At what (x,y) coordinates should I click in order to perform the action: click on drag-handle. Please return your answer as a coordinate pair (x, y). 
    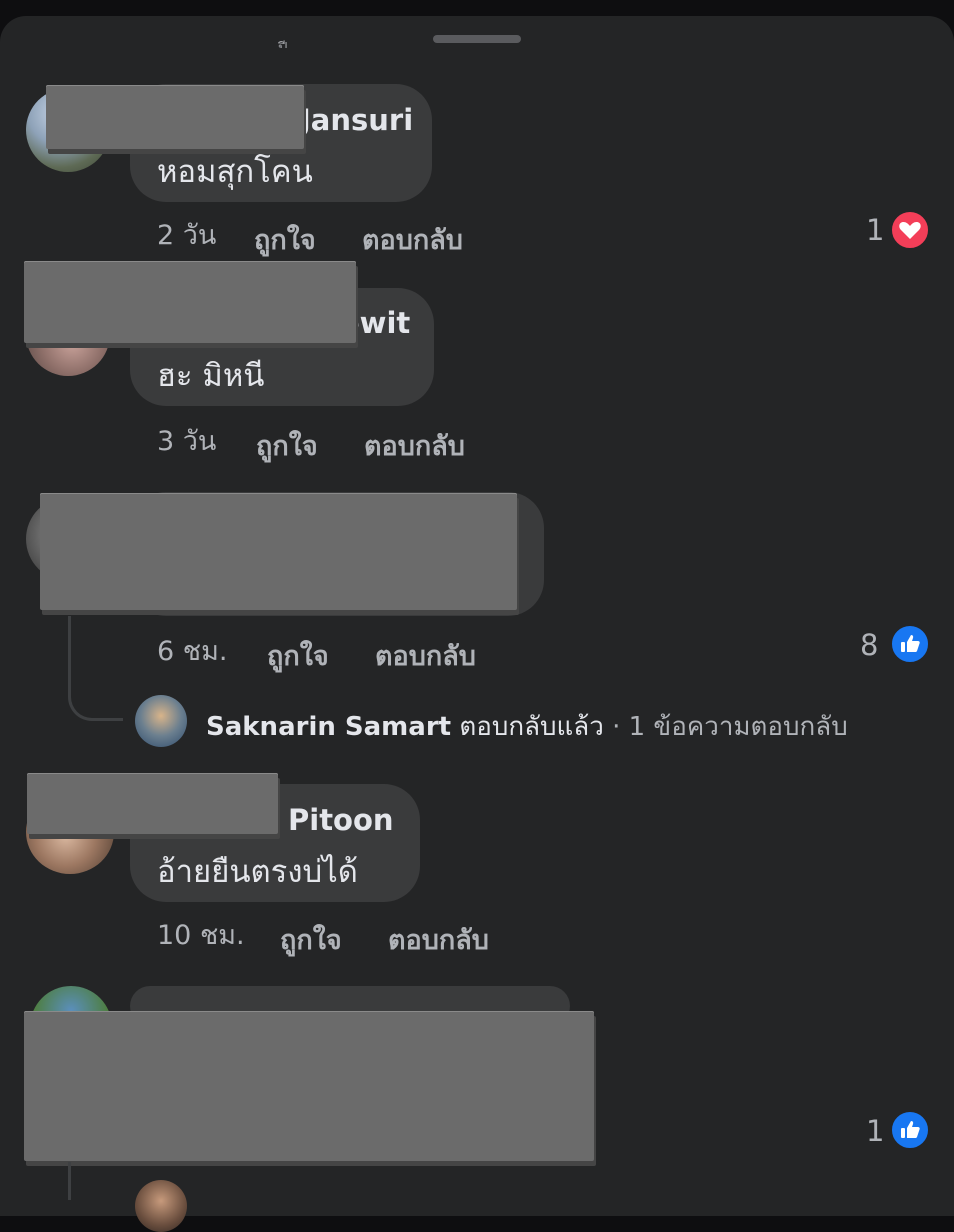
    Looking at the image, I should click on (477, 39).